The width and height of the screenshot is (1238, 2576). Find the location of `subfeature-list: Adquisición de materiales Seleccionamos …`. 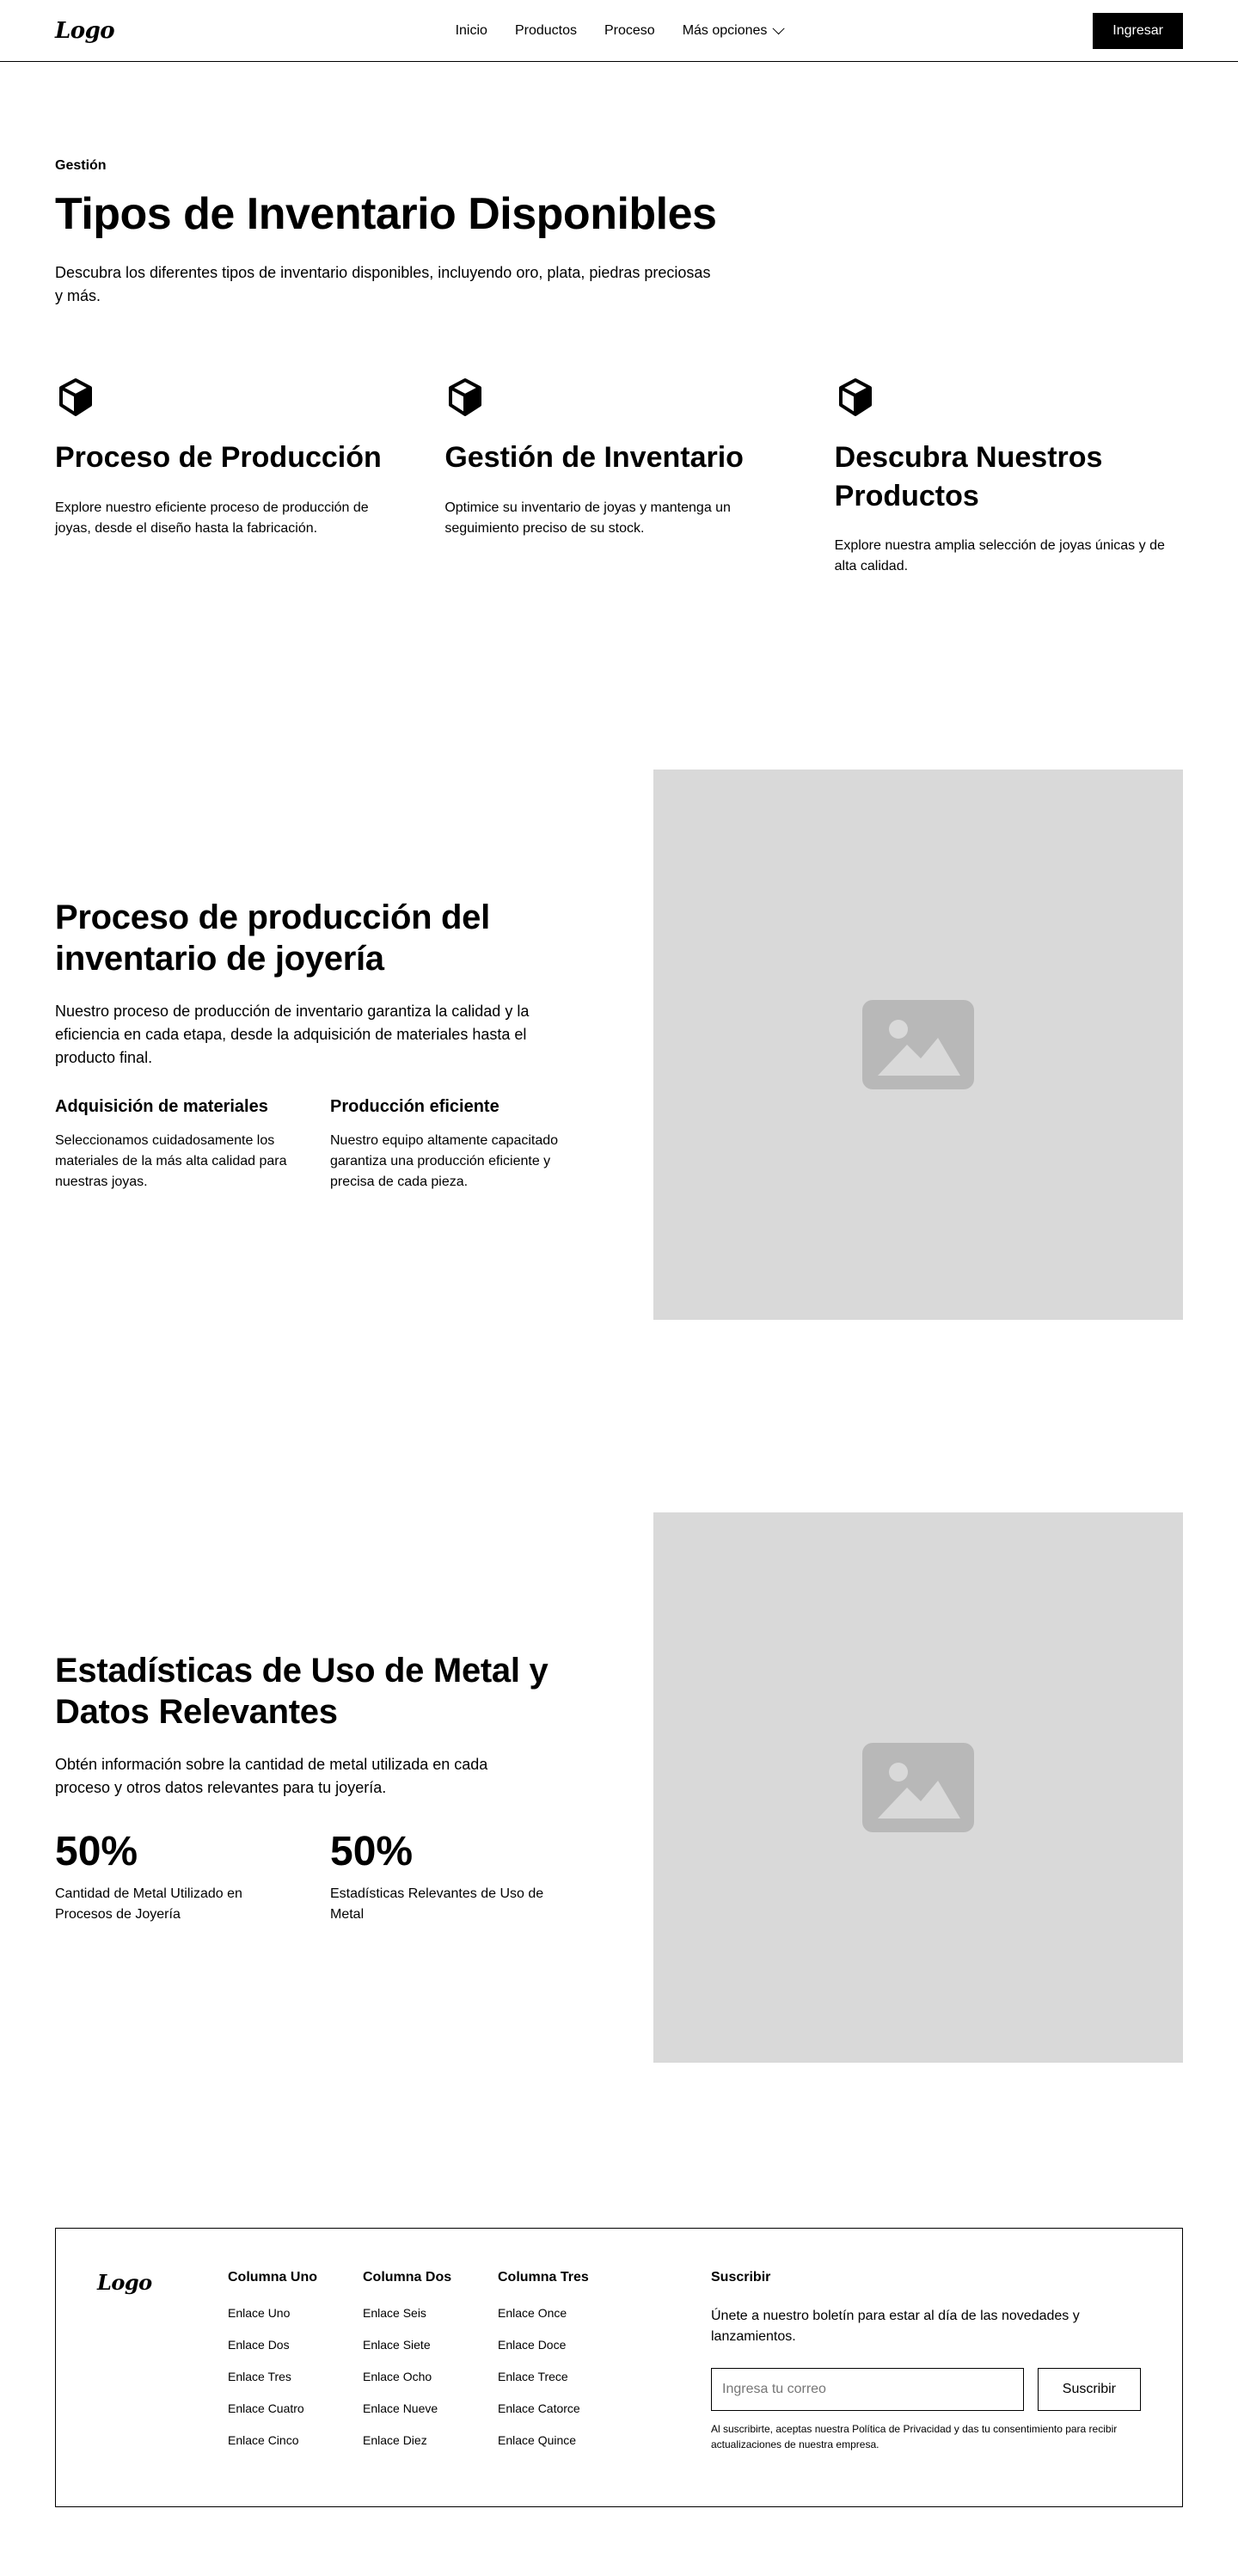

subfeature-list: Adquisición de materiales Seleccionamos … is located at coordinates (320, 1145).